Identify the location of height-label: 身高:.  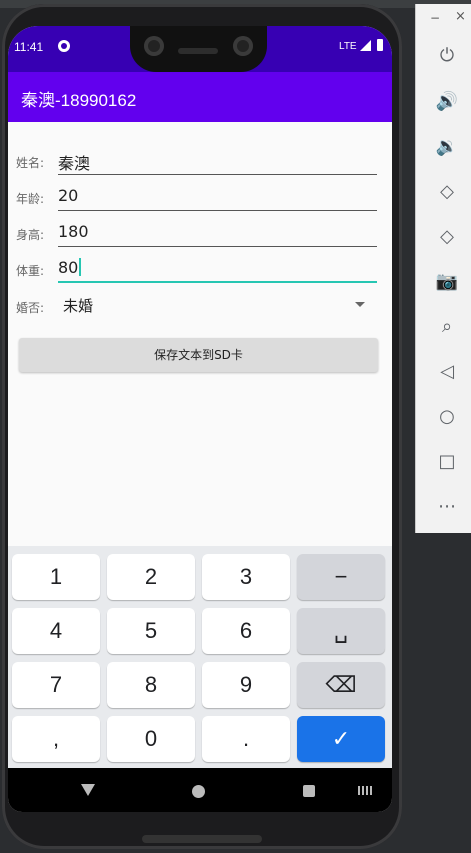
(30, 235).